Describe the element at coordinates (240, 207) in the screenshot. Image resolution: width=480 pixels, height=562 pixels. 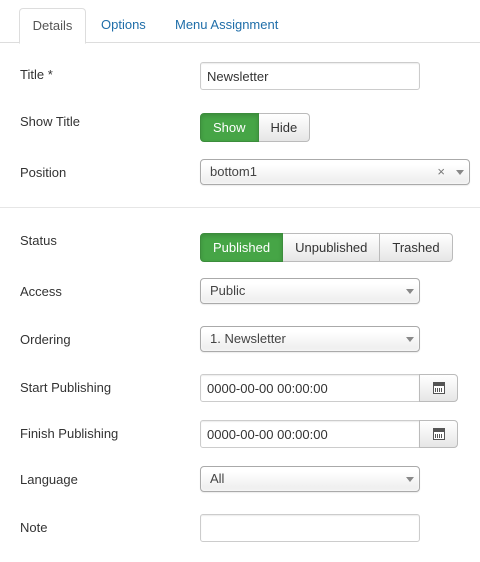
I see `section-divider` at that location.